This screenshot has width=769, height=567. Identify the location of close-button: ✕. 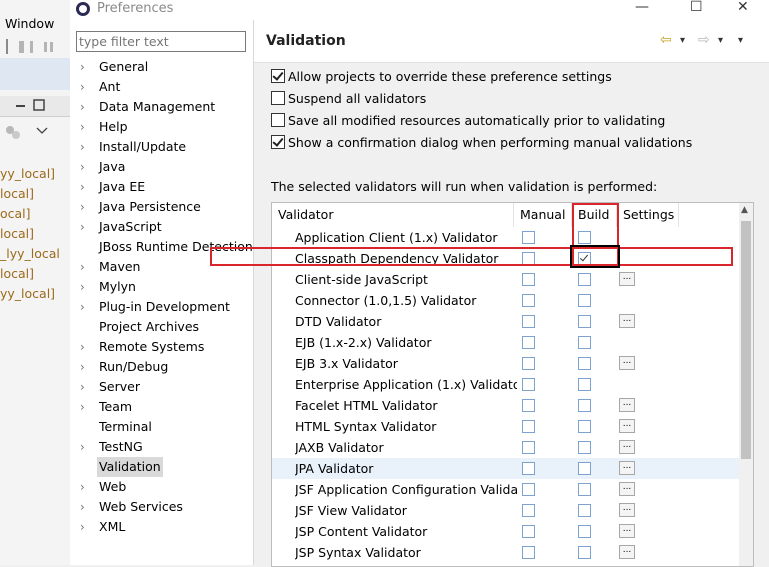
(743, 7).